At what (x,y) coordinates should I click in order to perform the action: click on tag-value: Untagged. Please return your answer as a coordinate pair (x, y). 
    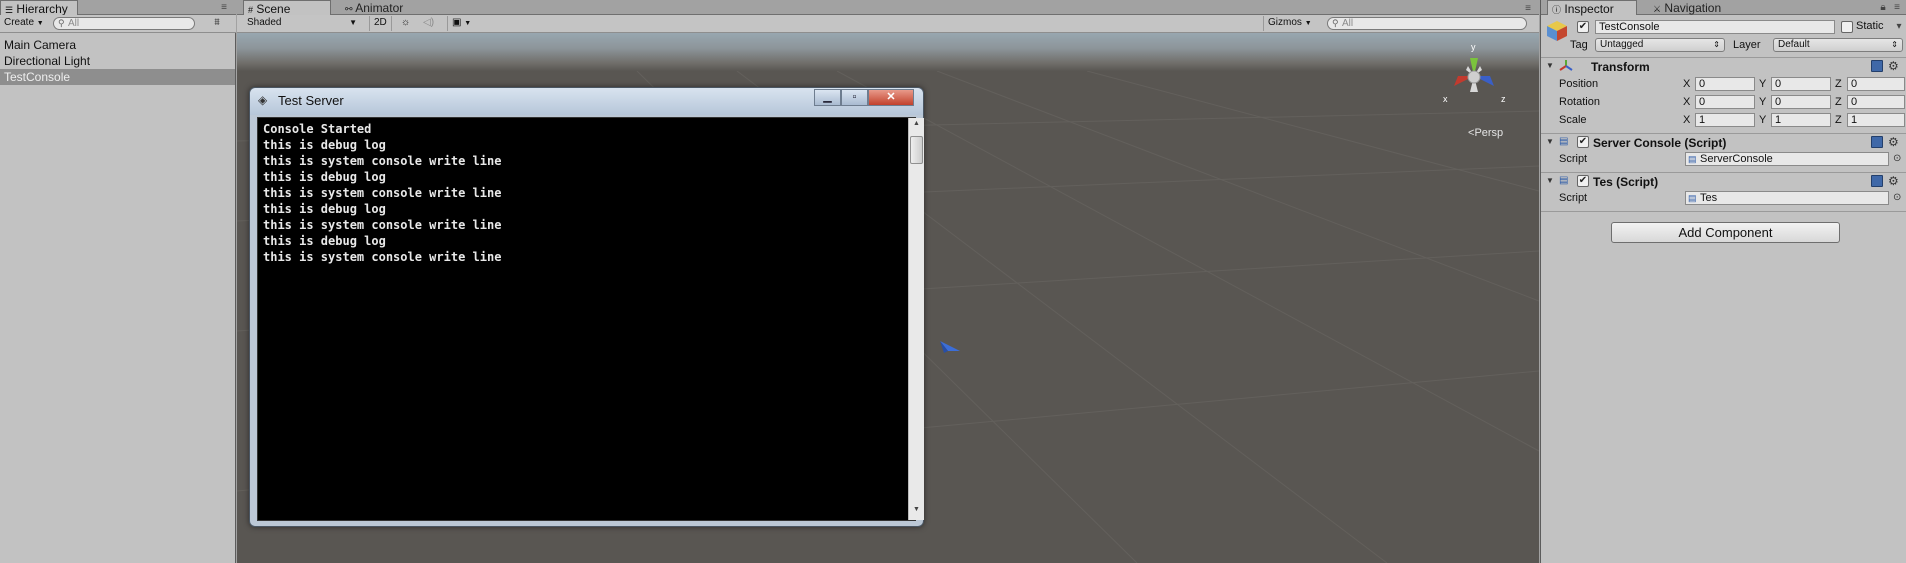
    Looking at the image, I should click on (1622, 44).